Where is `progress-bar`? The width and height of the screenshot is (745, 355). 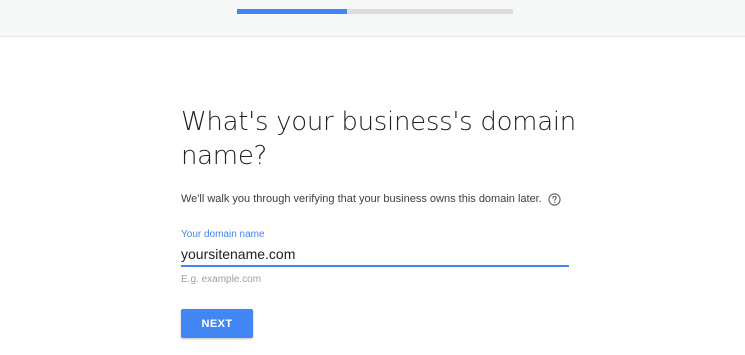 progress-bar is located at coordinates (375, 11).